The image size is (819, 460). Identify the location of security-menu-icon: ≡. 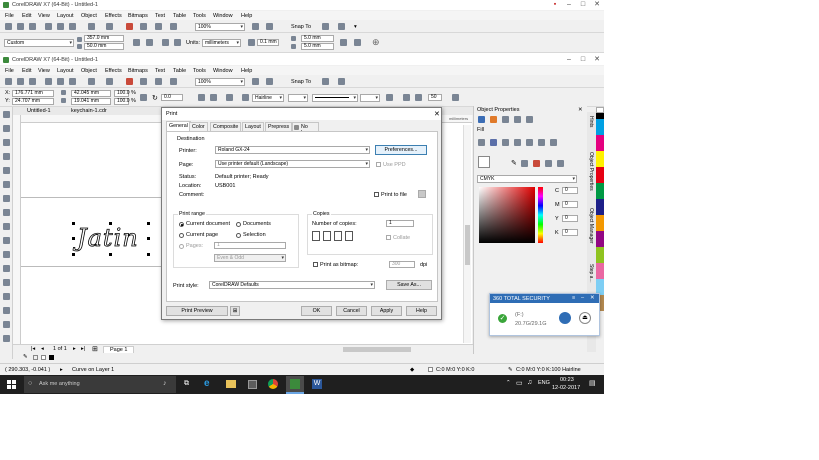
(573, 298).